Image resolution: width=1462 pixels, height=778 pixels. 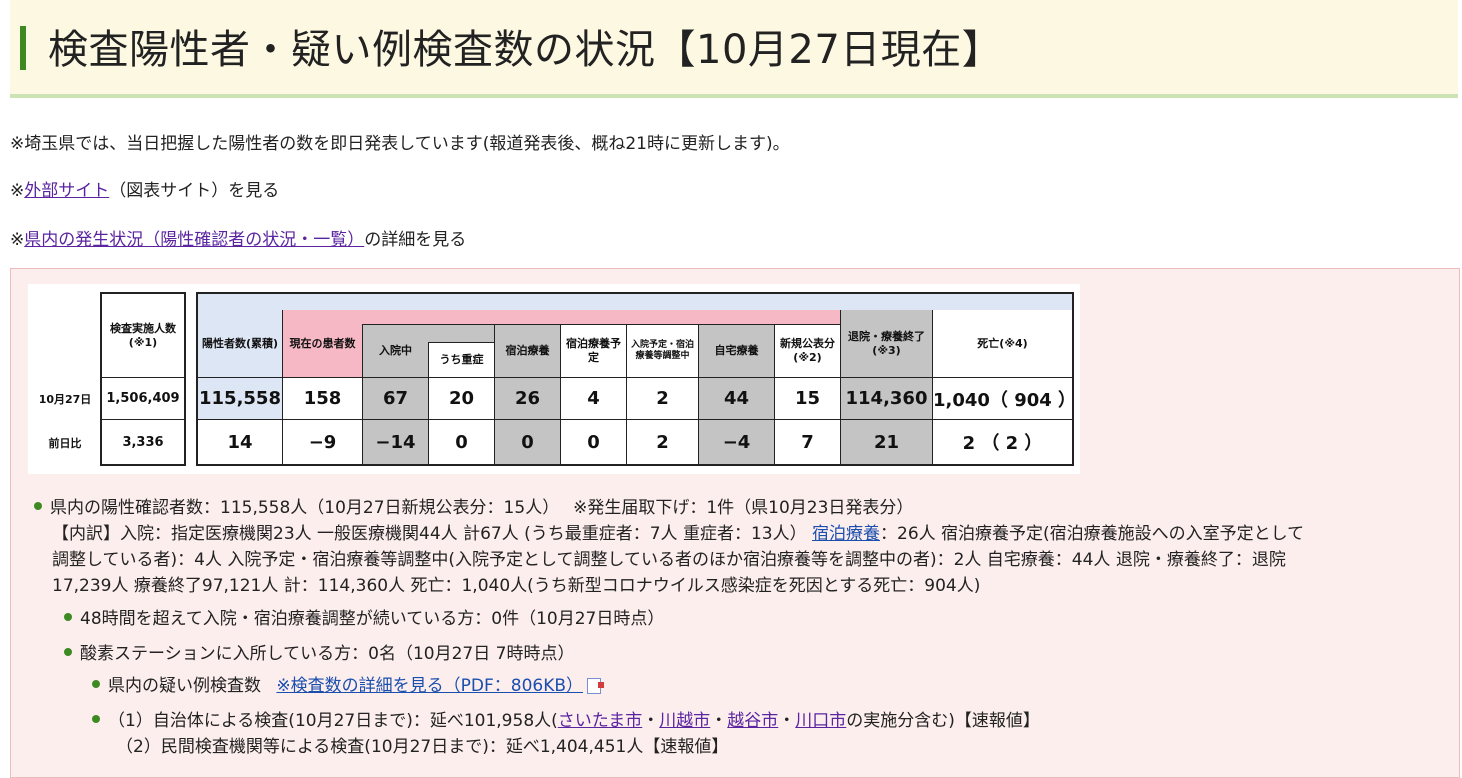 What do you see at coordinates (23, 48) in the screenshot?
I see `title-accent-bar` at bounding box center [23, 48].